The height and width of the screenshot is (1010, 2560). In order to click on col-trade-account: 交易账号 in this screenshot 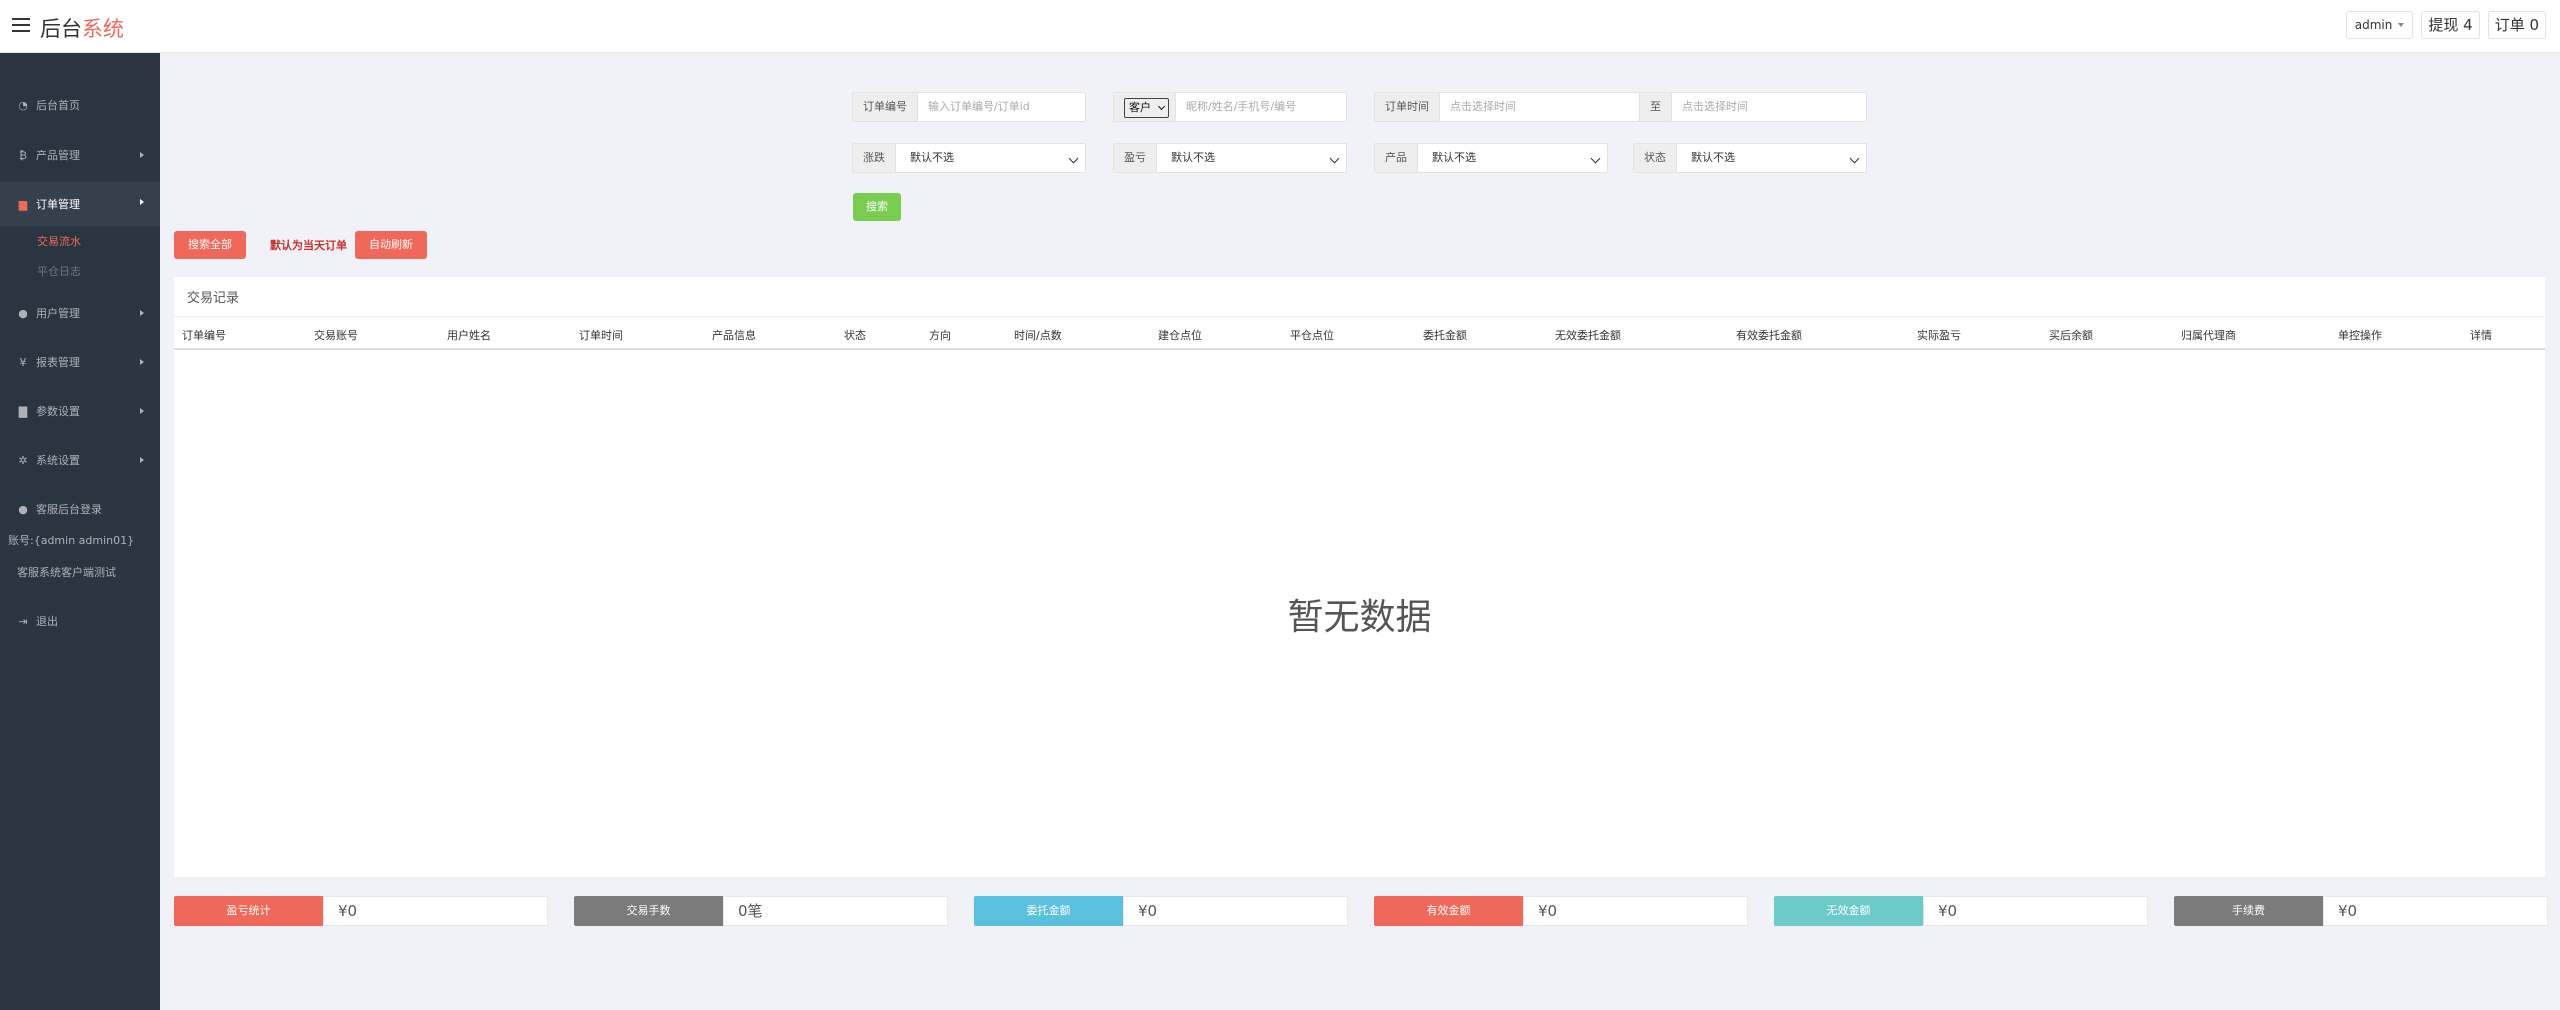, I will do `click(336, 335)`.